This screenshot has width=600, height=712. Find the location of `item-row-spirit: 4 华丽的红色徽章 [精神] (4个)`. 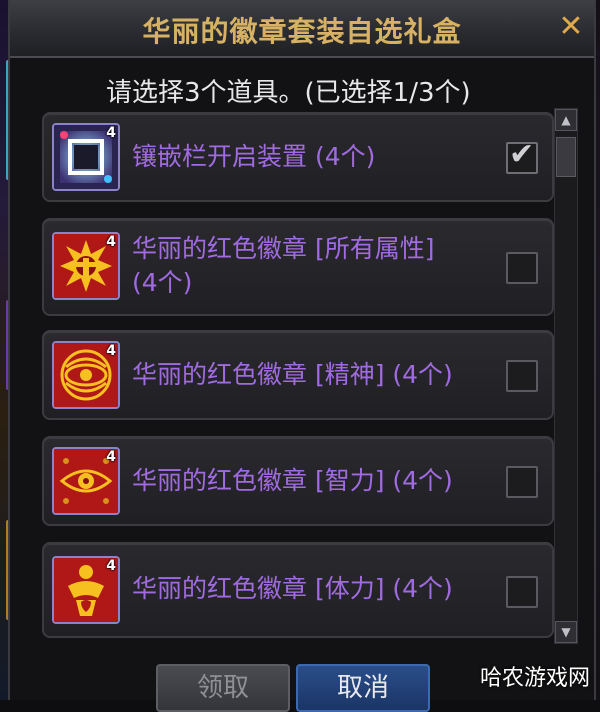

item-row-spirit: 4 华丽的红色徽章 [精神] (4个) is located at coordinates (298, 375).